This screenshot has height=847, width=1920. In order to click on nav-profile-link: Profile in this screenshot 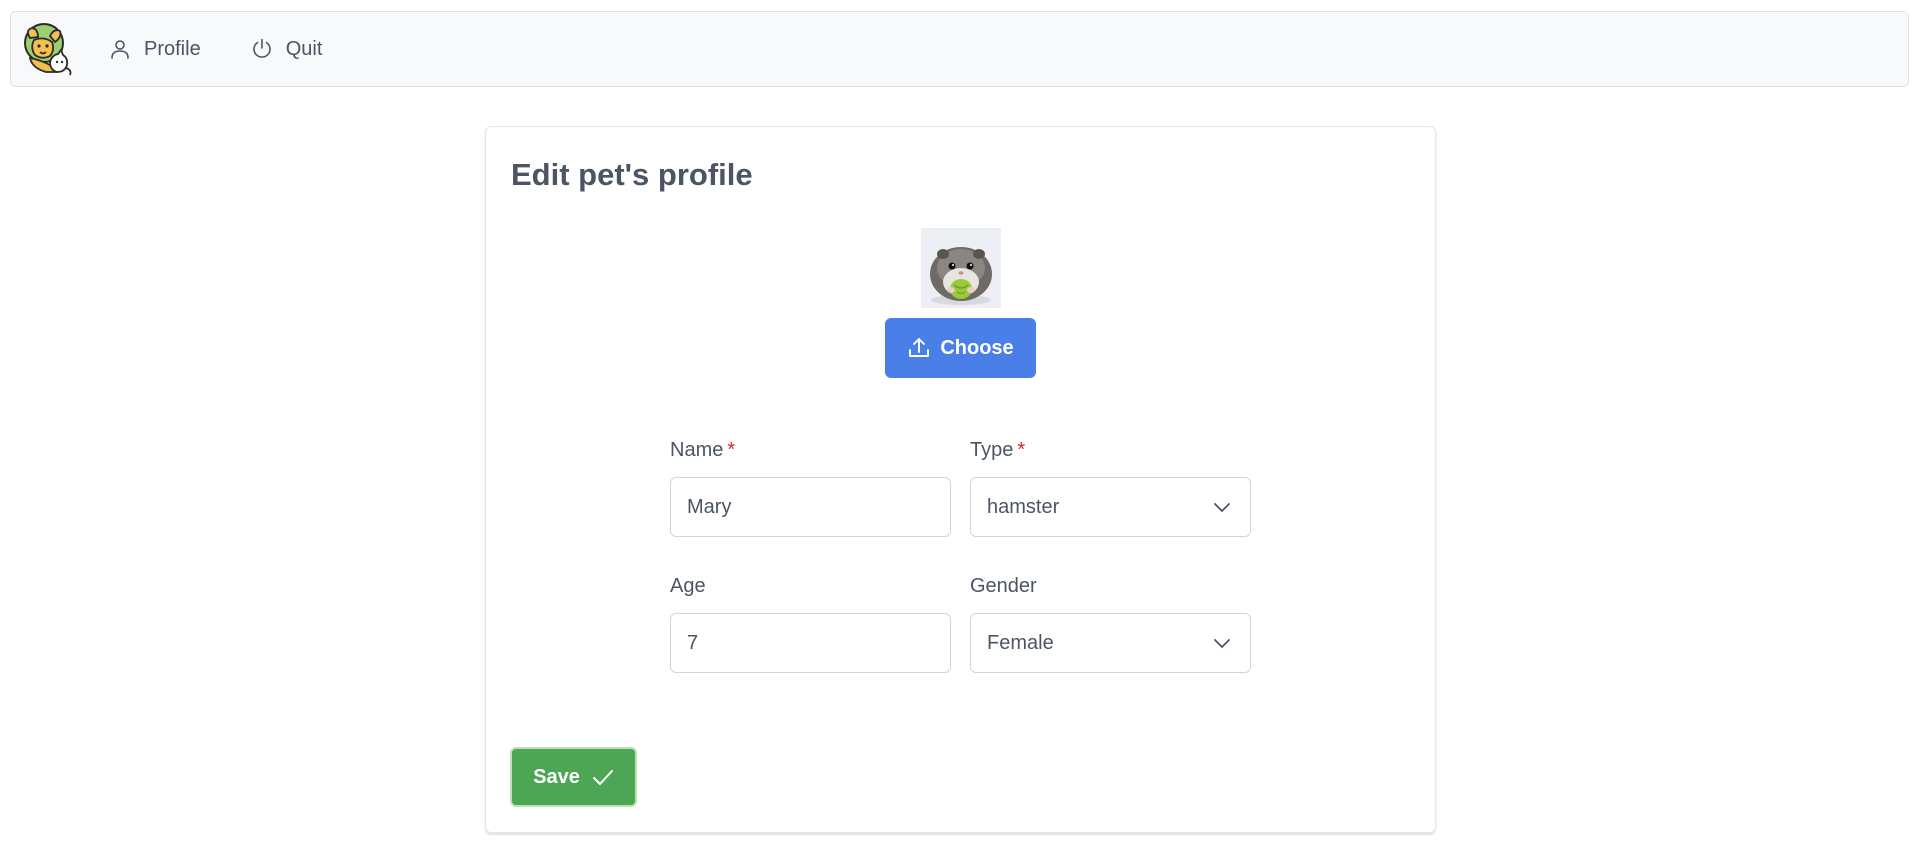, I will do `click(154, 49)`.